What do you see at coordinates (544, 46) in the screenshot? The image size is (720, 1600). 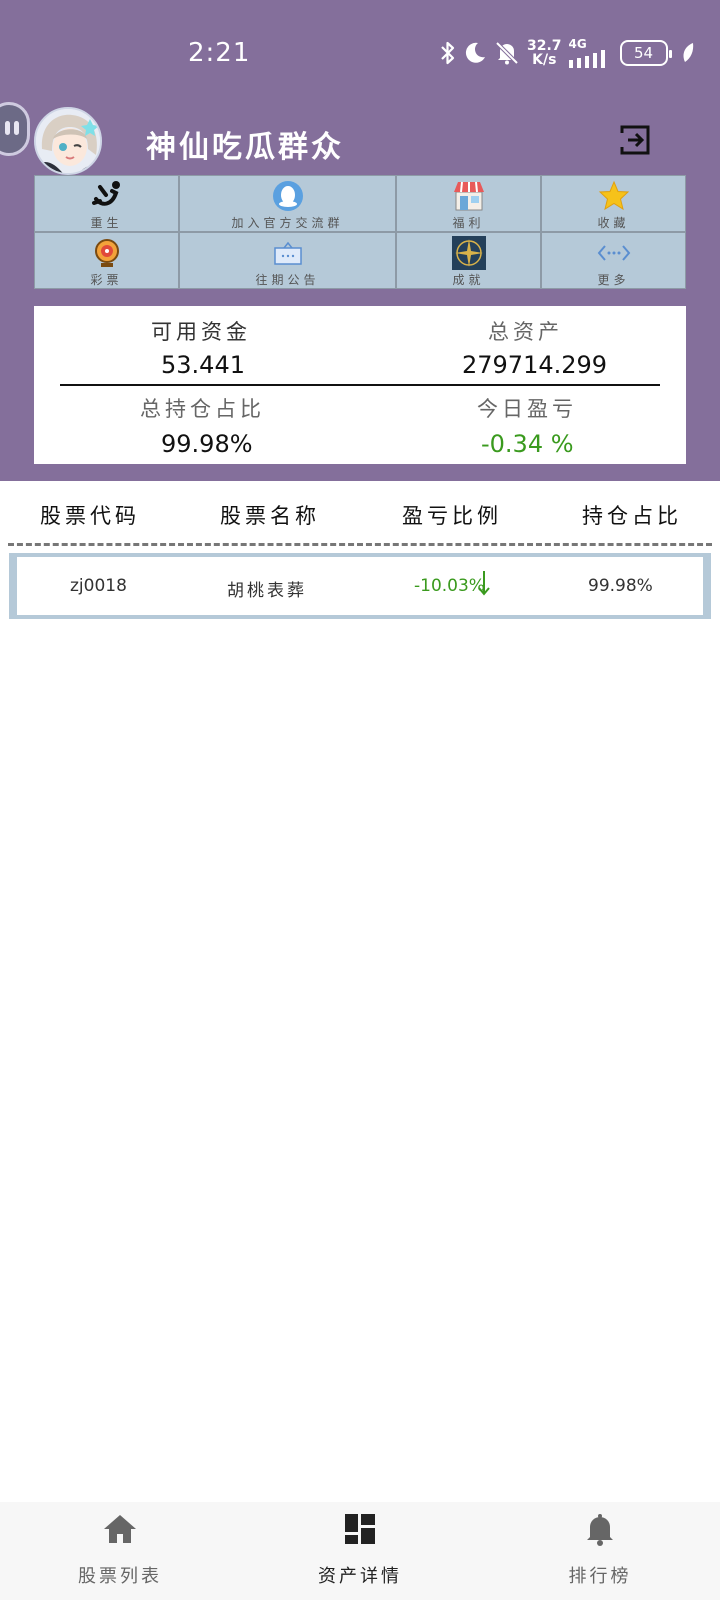 I see `net-speed-value: 32.7` at bounding box center [544, 46].